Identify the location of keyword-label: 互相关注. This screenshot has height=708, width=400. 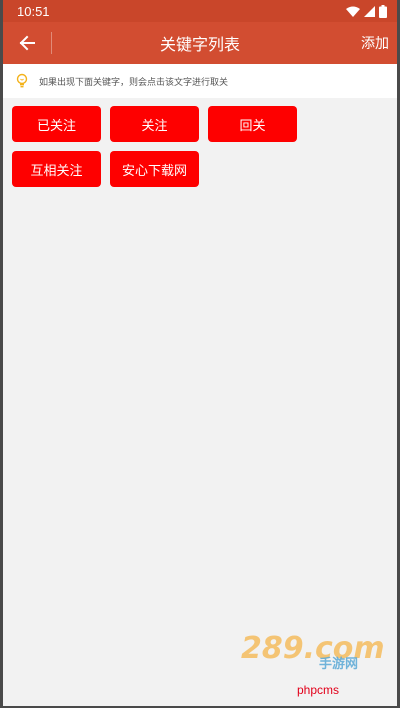
(56, 171).